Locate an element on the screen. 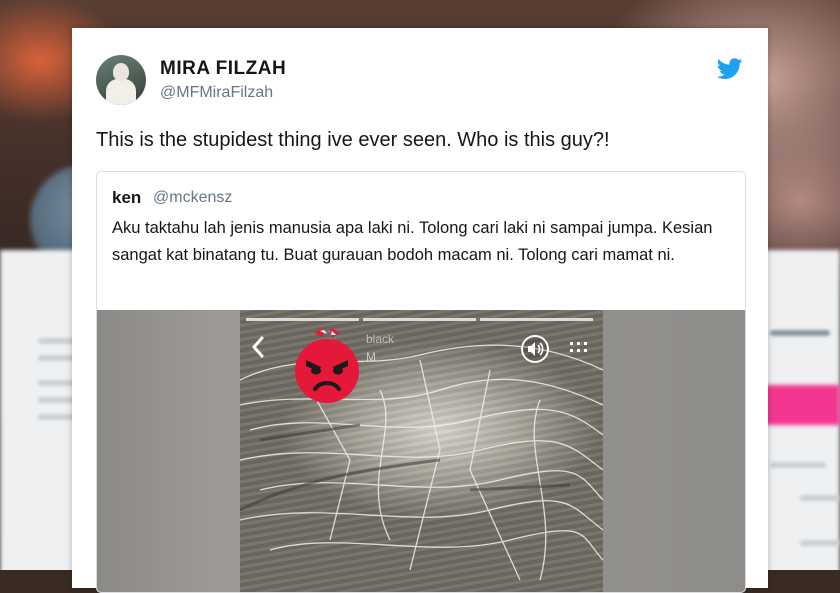 The image size is (840, 593). quoted-author-handle: @mckensz is located at coordinates (192, 198).